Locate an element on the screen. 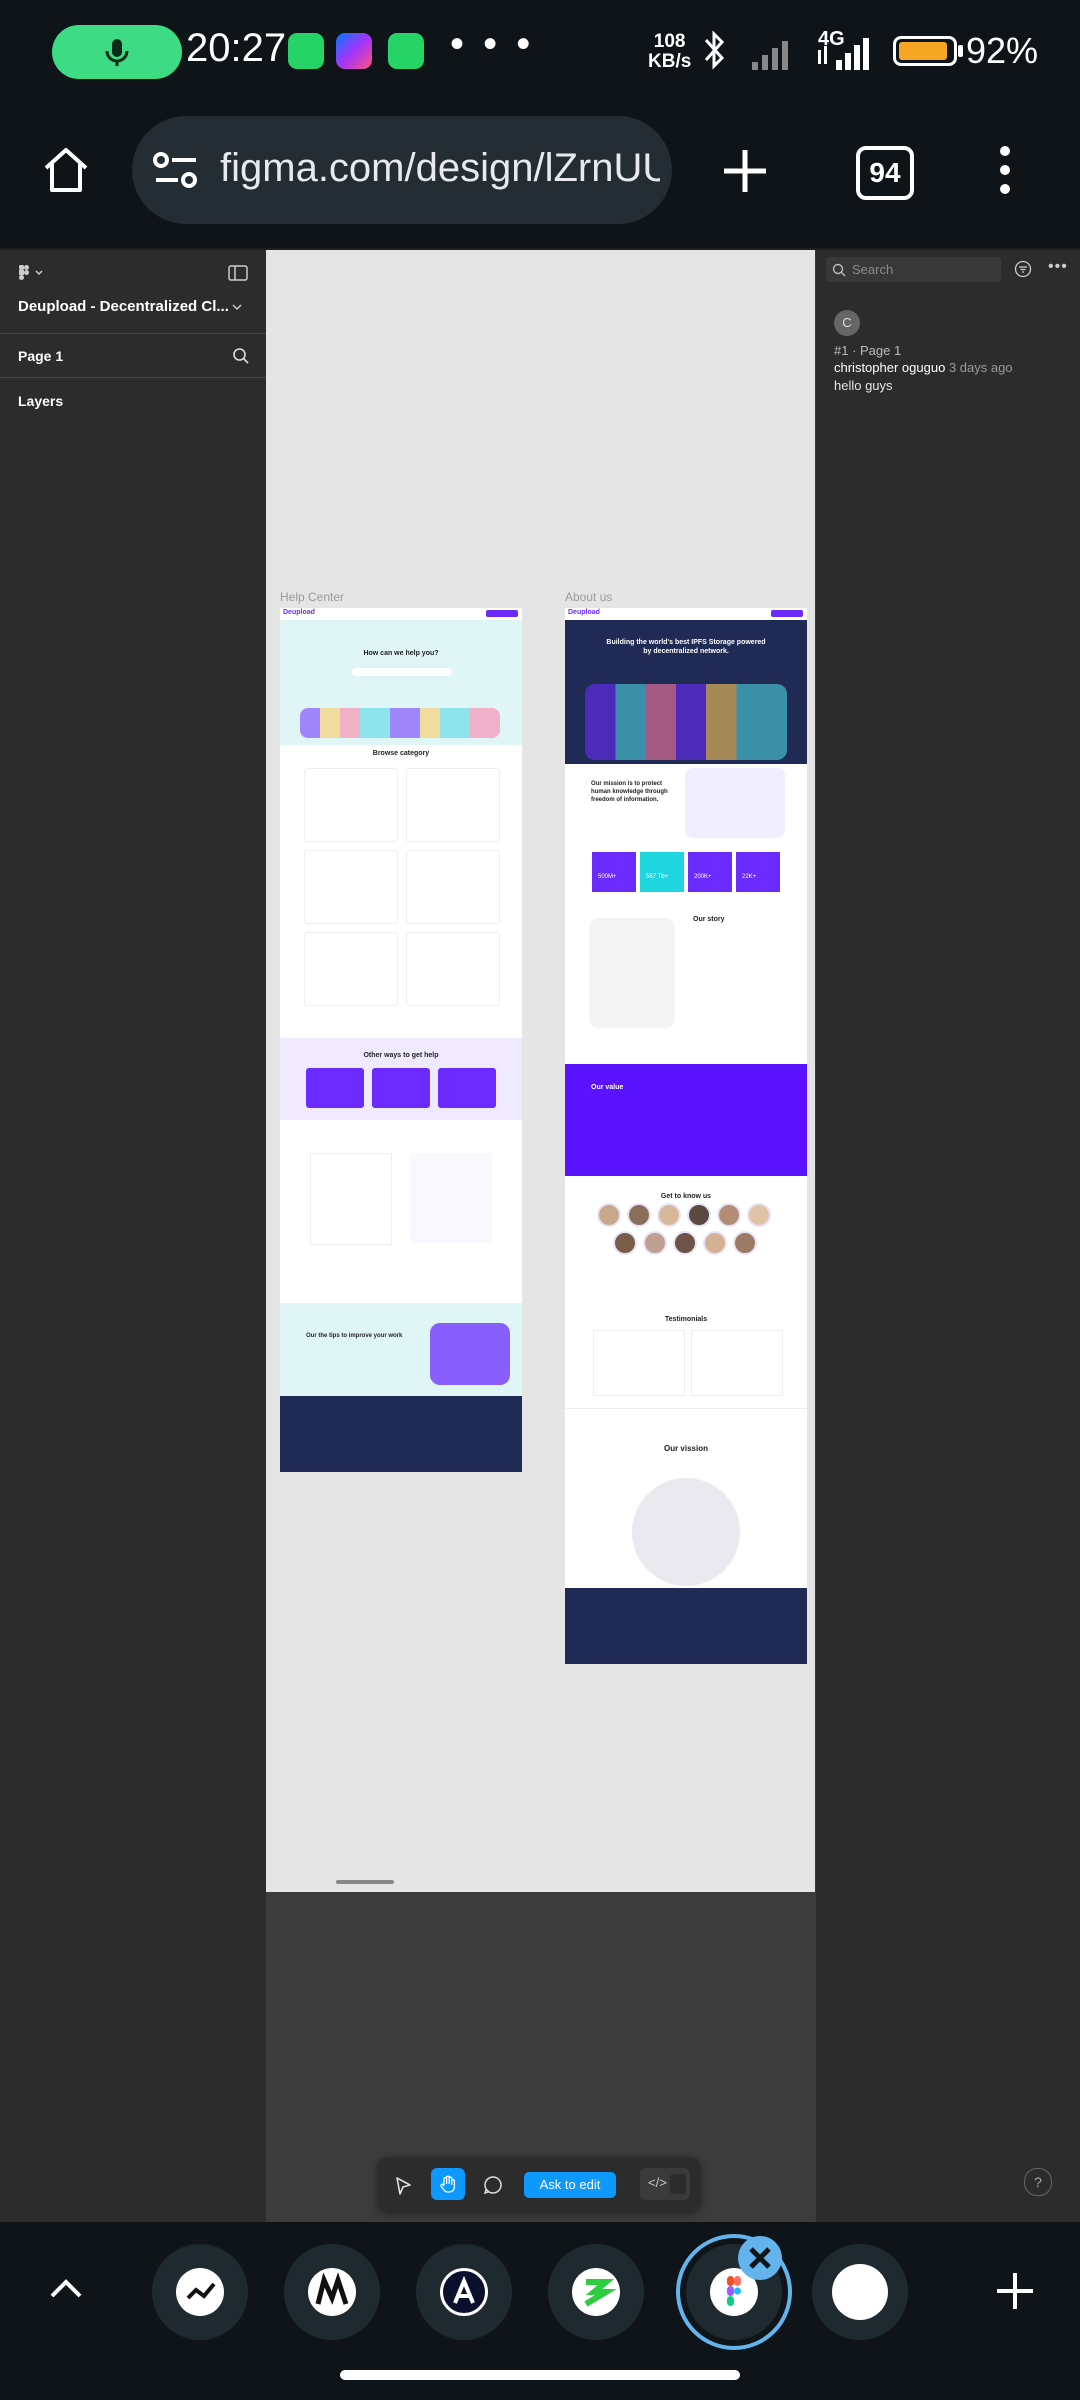 The height and width of the screenshot is (2400, 1080). move-tool-icon is located at coordinates (403, 2186).